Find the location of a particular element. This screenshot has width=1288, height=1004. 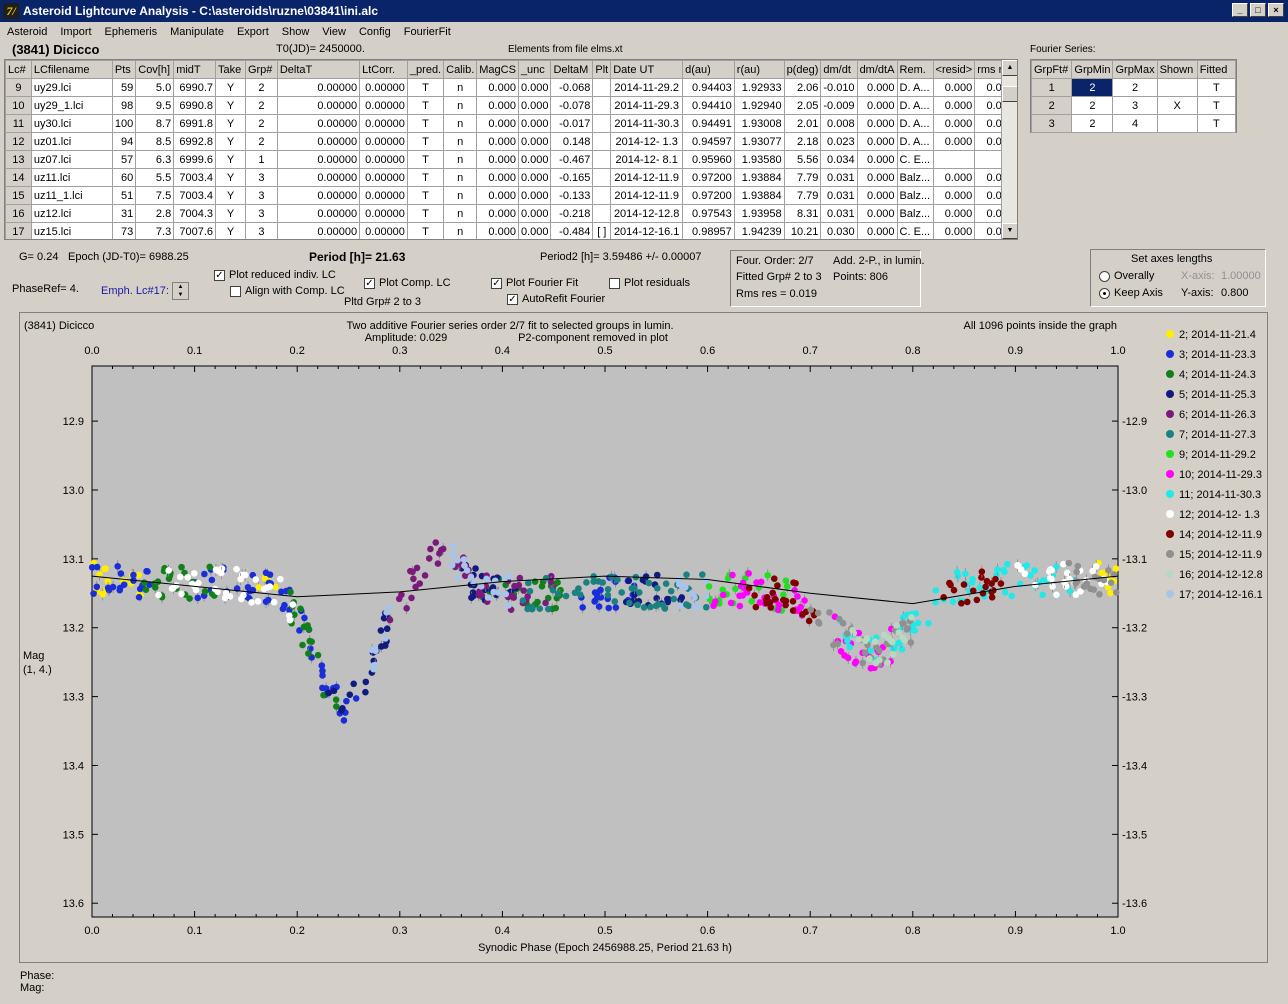

table-cell: uz07.lci is located at coordinates (71, 159).